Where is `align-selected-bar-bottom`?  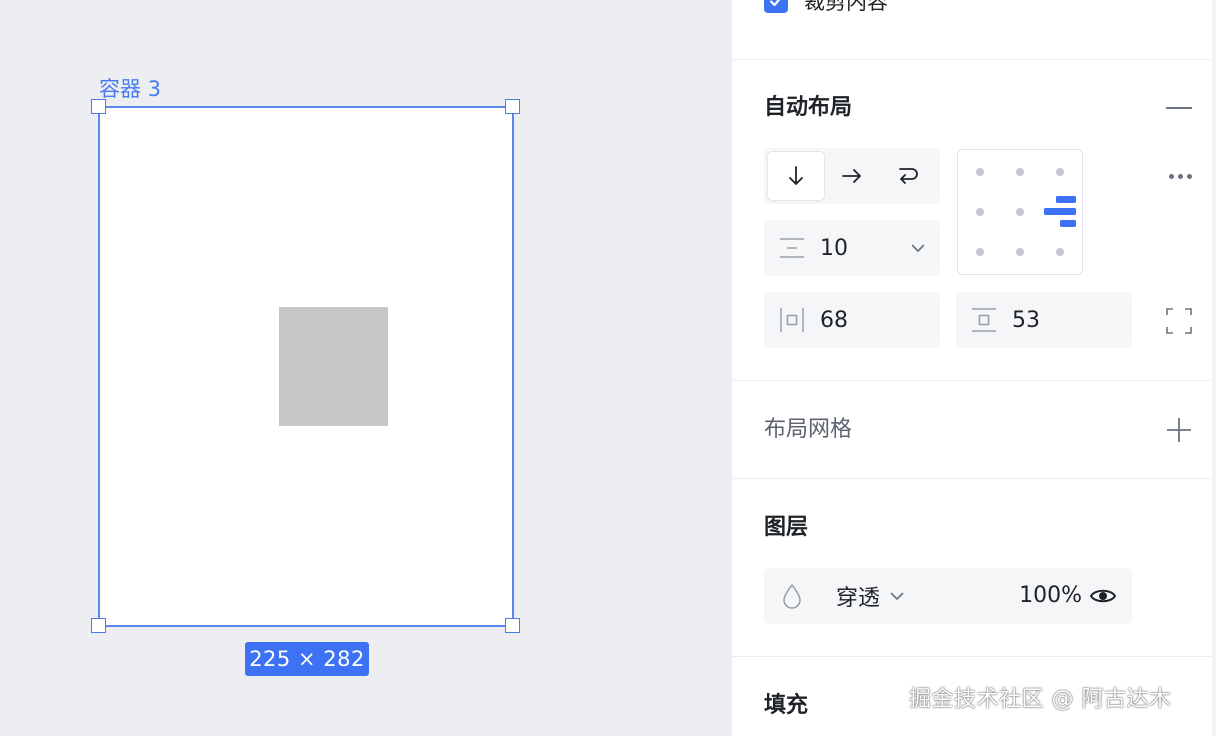
align-selected-bar-bottom is located at coordinates (1068, 223).